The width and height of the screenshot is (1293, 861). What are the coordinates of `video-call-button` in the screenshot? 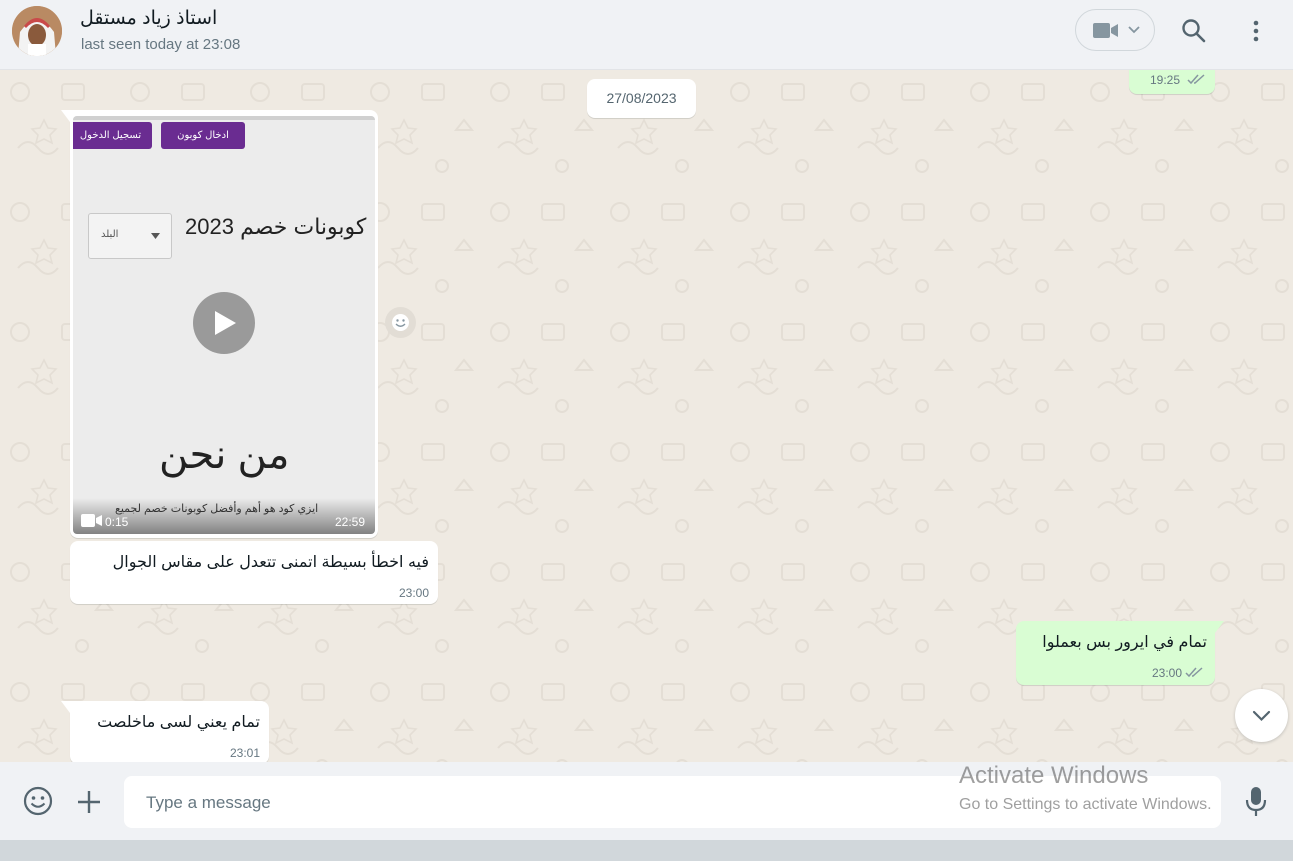 It's located at (1115, 30).